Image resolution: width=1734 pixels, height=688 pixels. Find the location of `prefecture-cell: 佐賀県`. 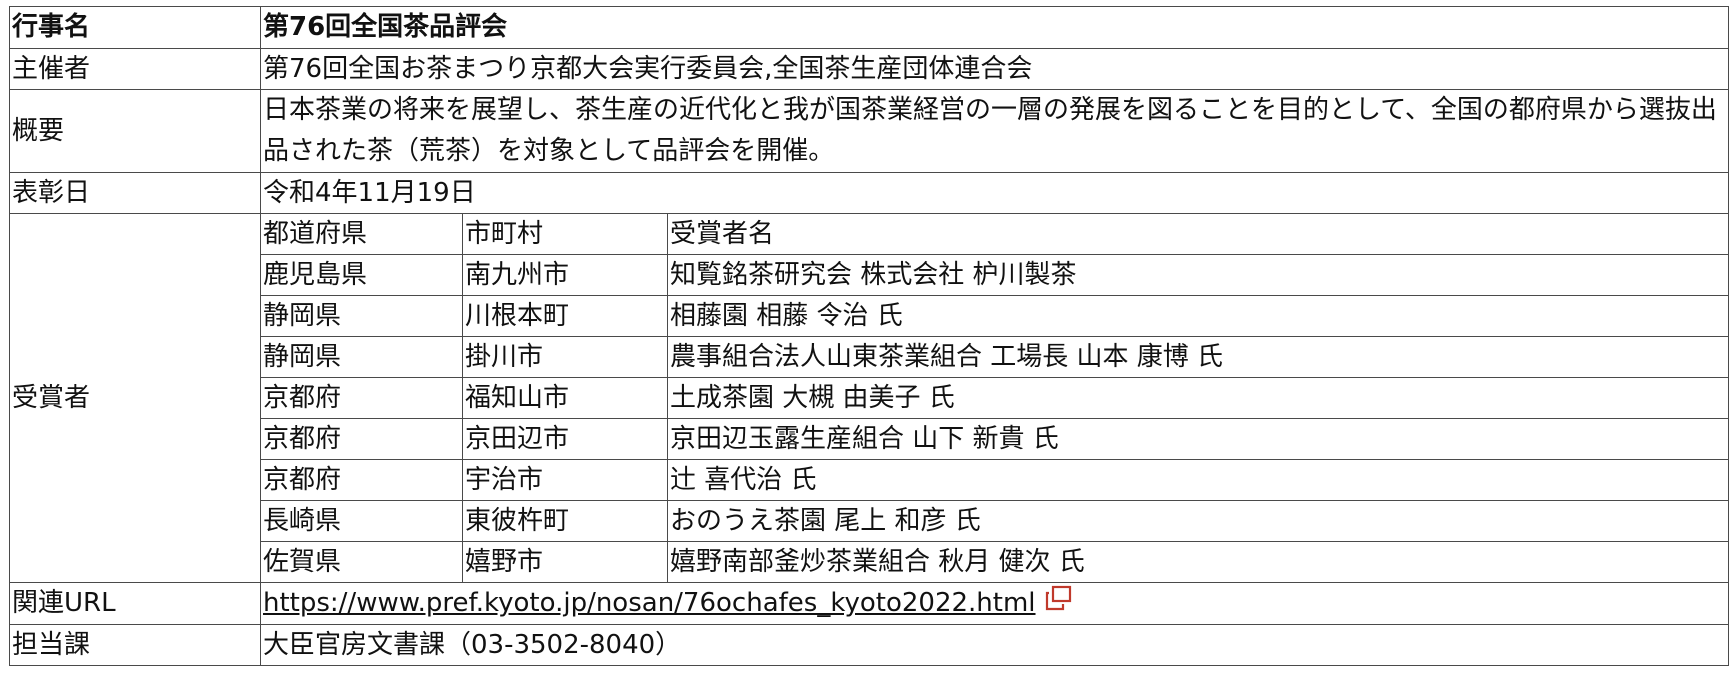

prefecture-cell: 佐賀県 is located at coordinates (362, 561).